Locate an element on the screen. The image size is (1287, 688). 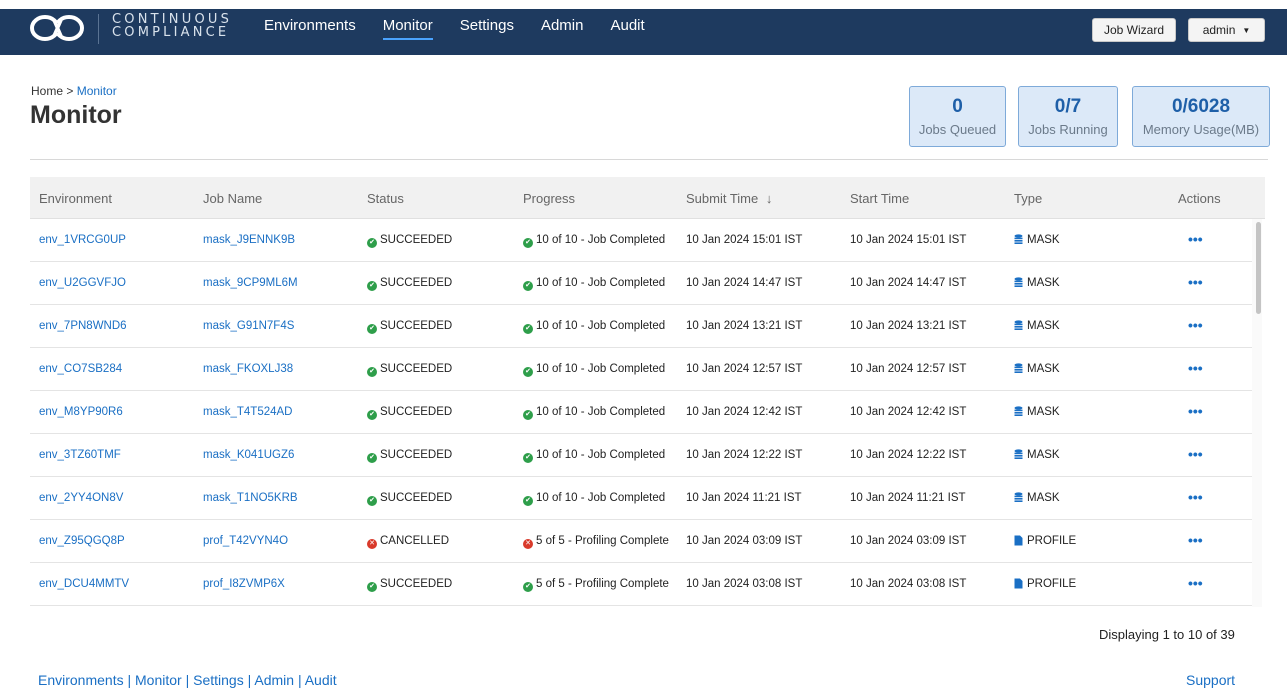
environment-link: env_M8YP90R6 is located at coordinates (81, 412).